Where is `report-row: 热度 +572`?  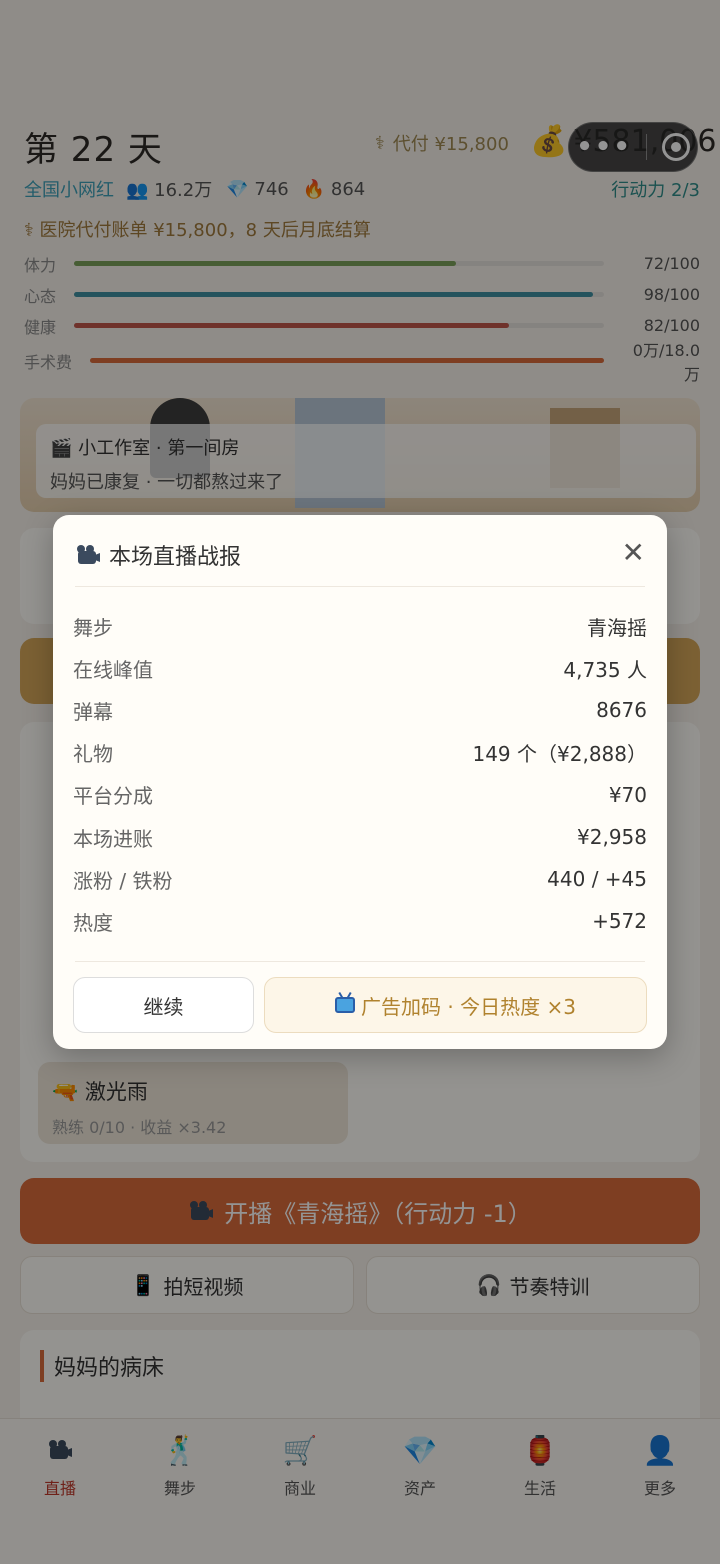
report-row: 热度 +572 is located at coordinates (360, 922).